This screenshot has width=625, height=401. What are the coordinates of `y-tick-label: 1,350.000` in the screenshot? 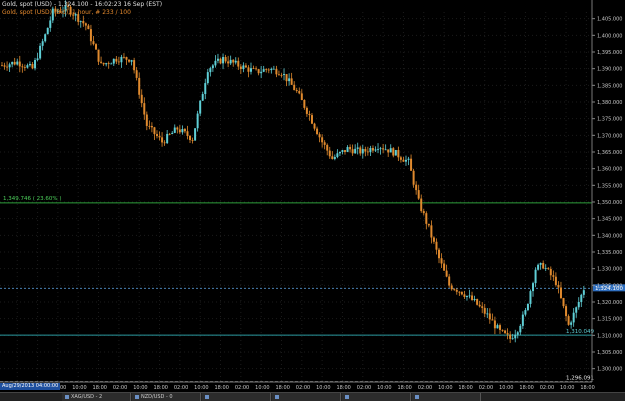 It's located at (609, 203).